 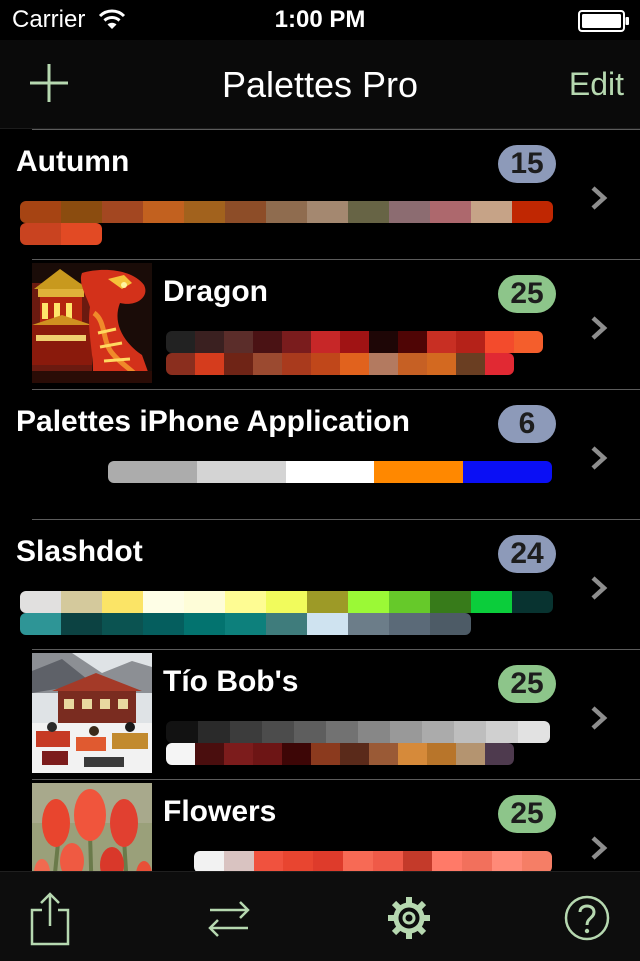 What do you see at coordinates (320, 454) in the screenshot?
I see `palette-row-palettes-iphone-application: Palettes iPhone Application 6` at bounding box center [320, 454].